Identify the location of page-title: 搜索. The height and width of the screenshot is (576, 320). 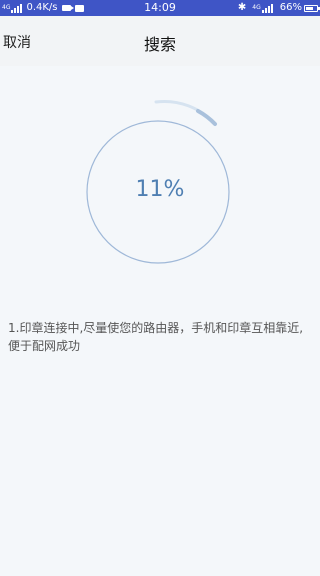
(159, 44).